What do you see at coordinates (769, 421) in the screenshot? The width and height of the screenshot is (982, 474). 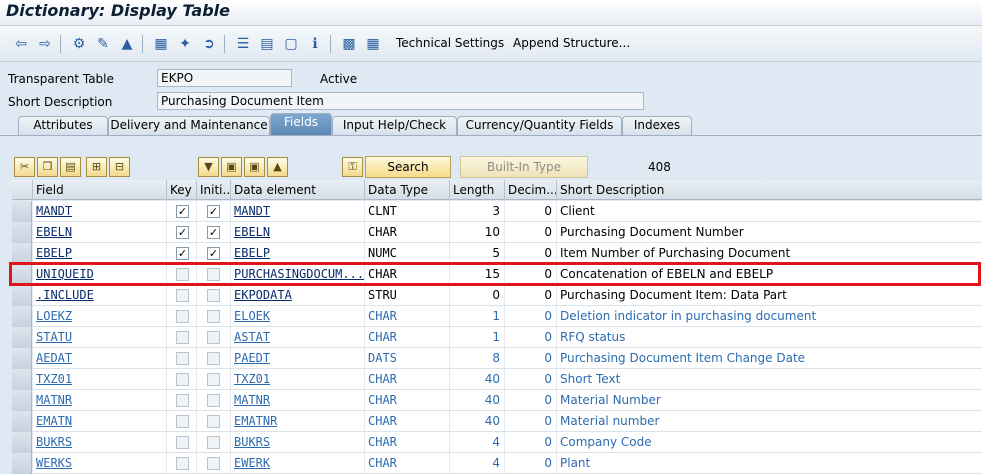 I see `short-description: Material number` at bounding box center [769, 421].